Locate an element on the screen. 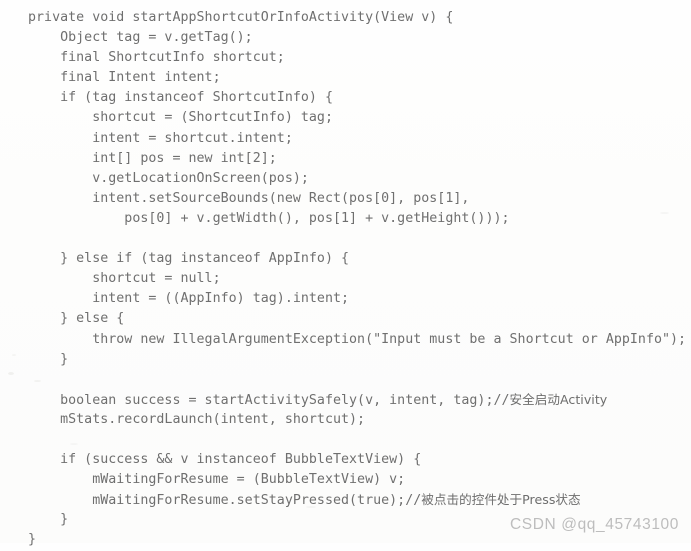 This screenshot has height=551, width=691. code-line: shortcut = (ShortcutInfo) tag; is located at coordinates (180, 118).